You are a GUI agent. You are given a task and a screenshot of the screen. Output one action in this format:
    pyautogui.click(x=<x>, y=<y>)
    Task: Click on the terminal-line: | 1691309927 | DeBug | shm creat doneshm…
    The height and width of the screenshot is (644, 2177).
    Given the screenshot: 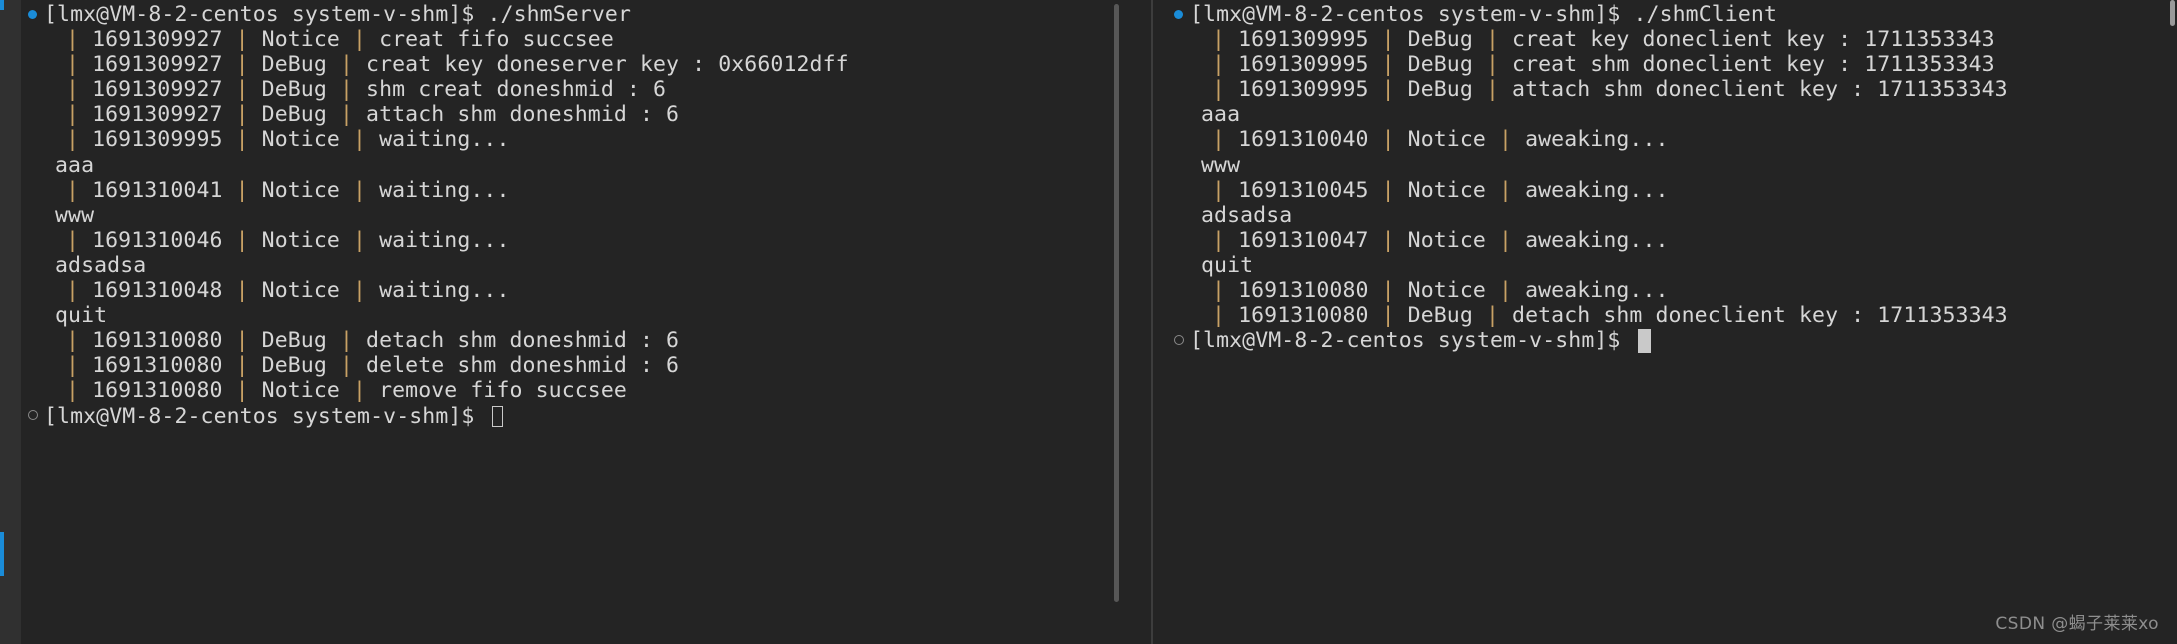 What is the action you would take?
    pyautogui.click(x=570, y=89)
    